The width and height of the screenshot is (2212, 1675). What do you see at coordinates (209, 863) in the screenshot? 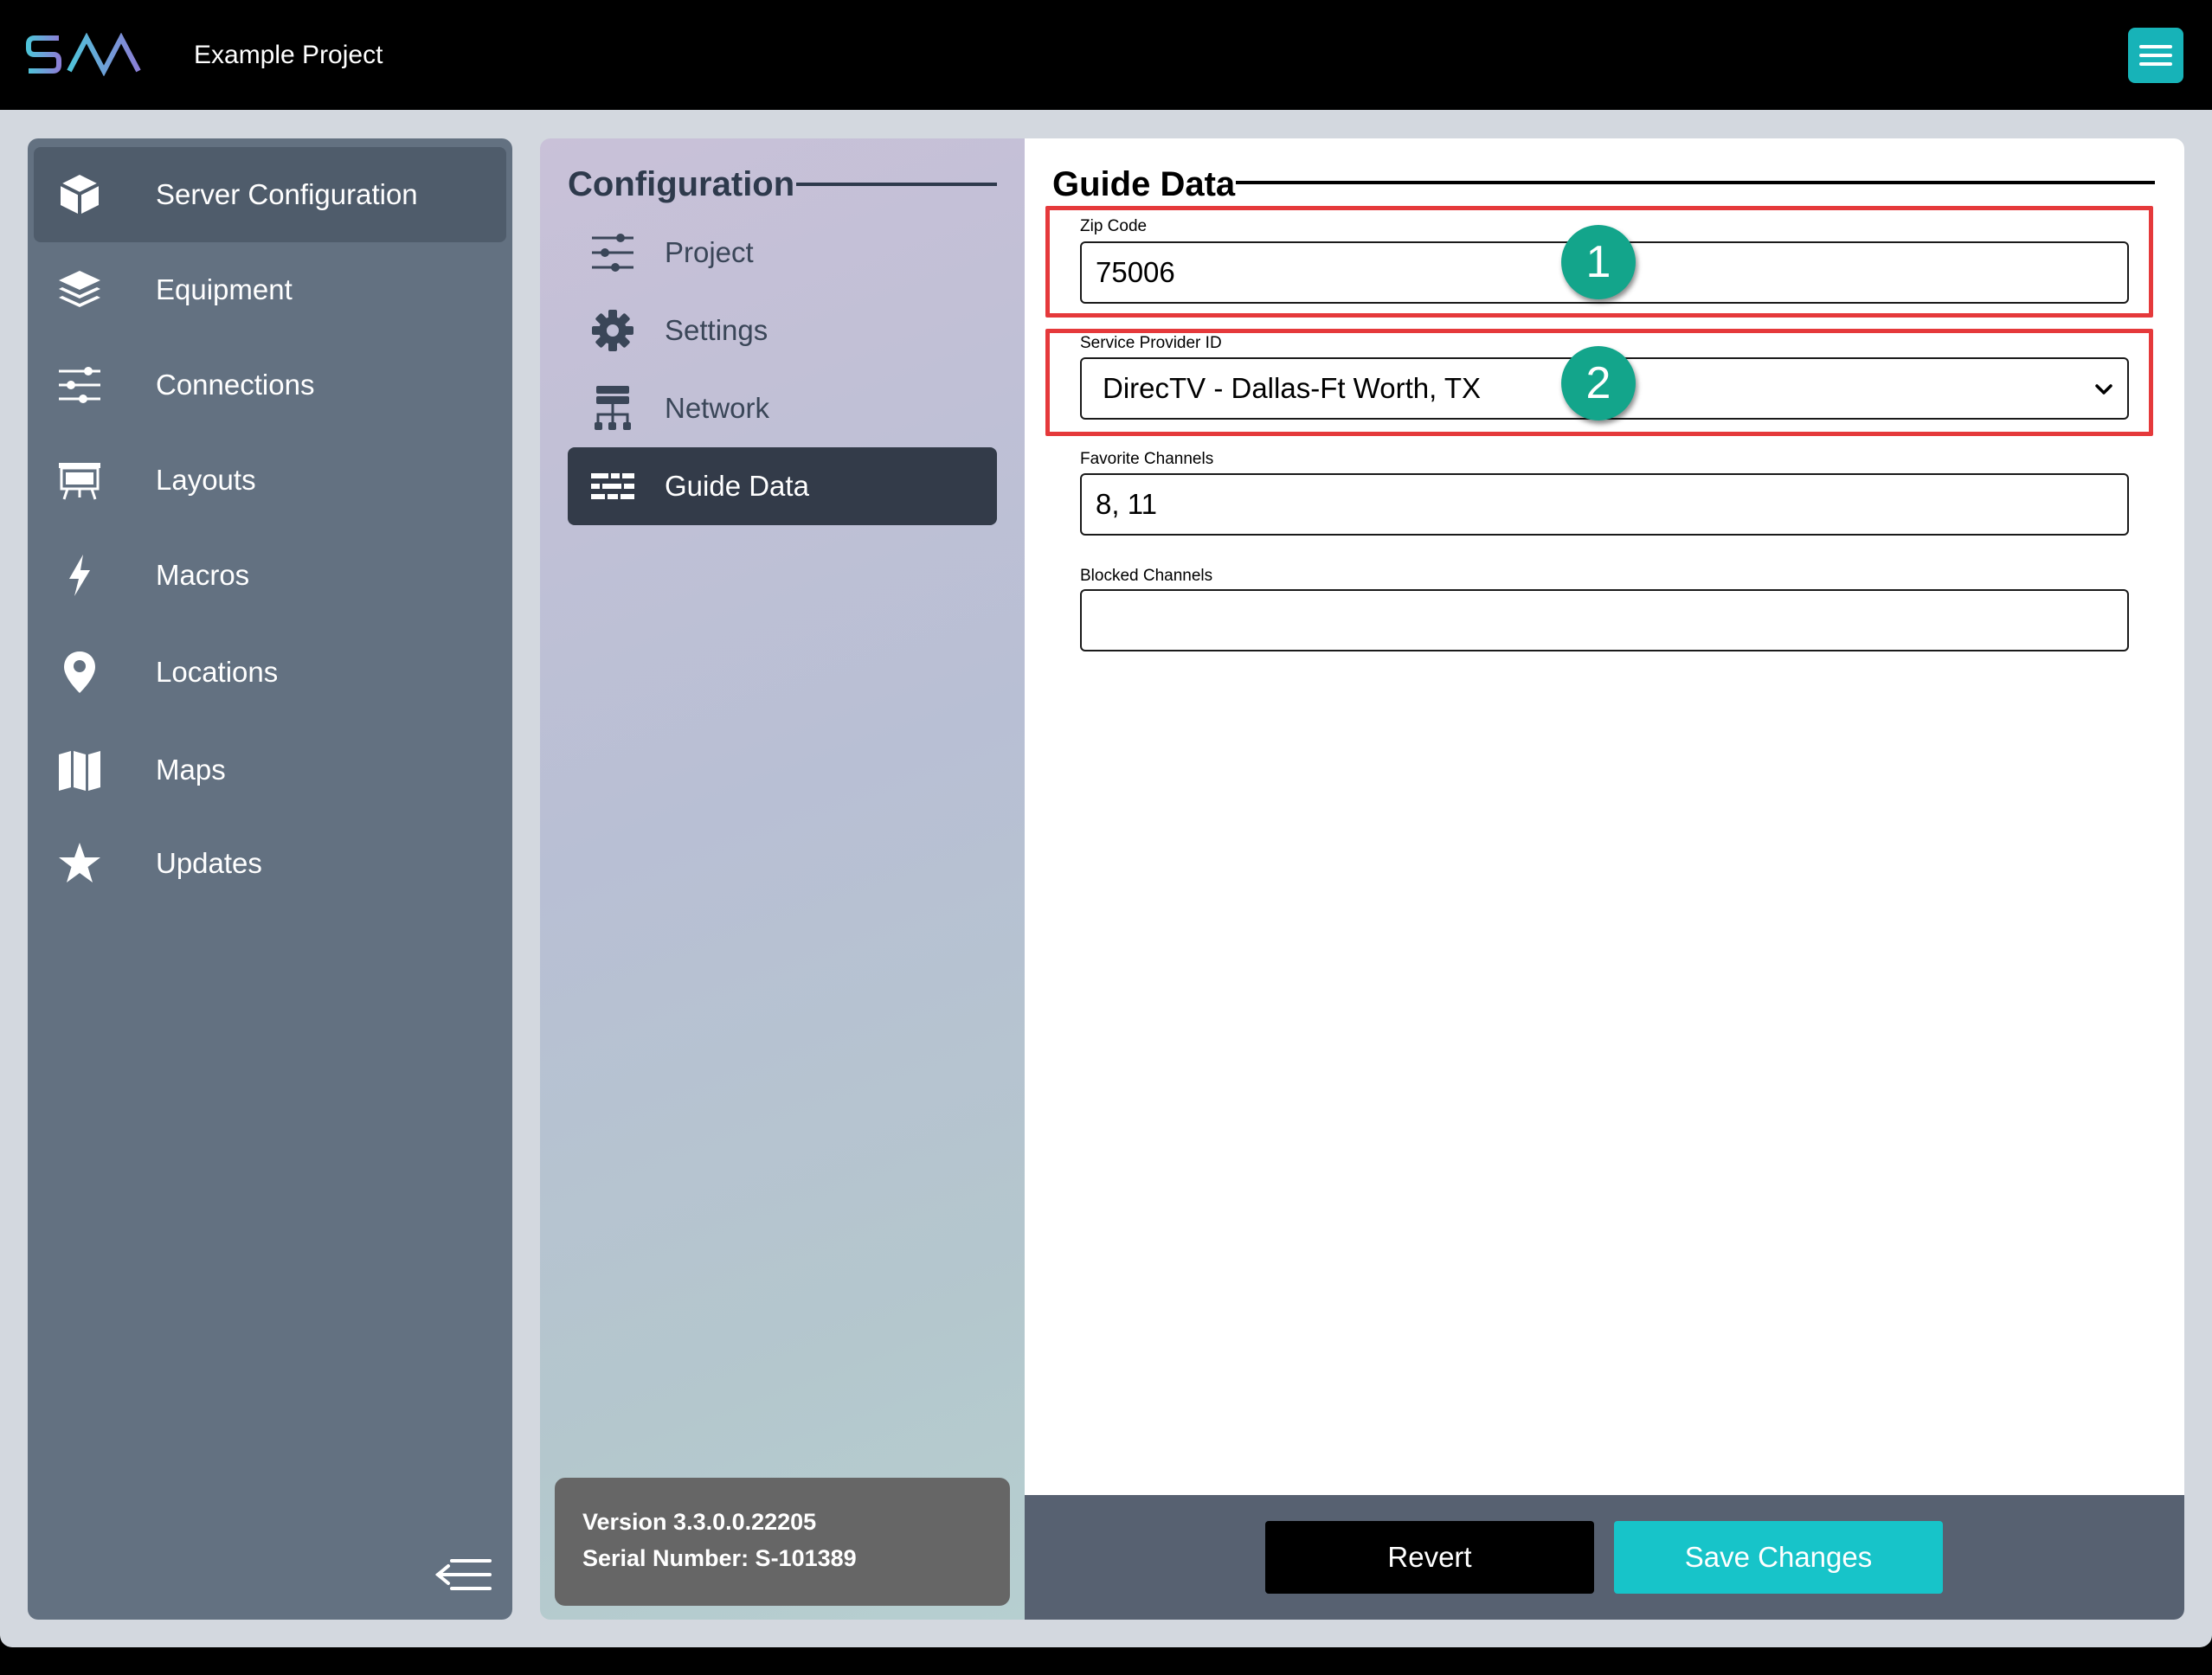
I see `sidebar-item-label: Updates` at bounding box center [209, 863].